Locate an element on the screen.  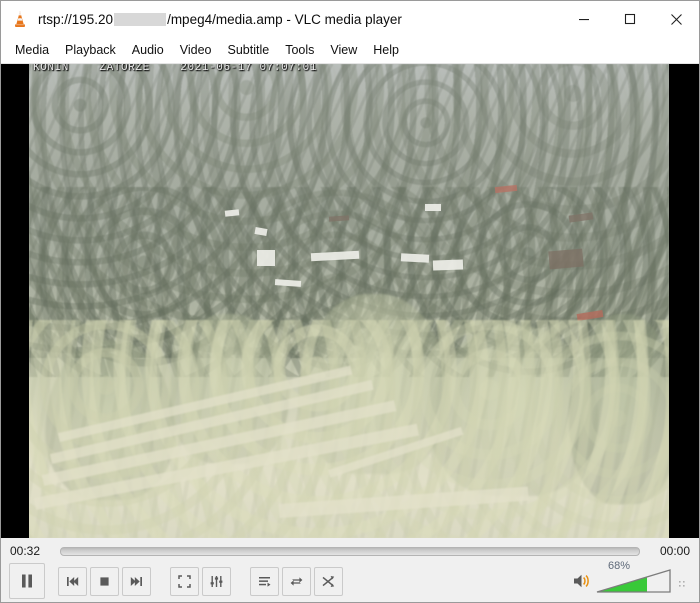
playlist-button is located at coordinates (264, 581).